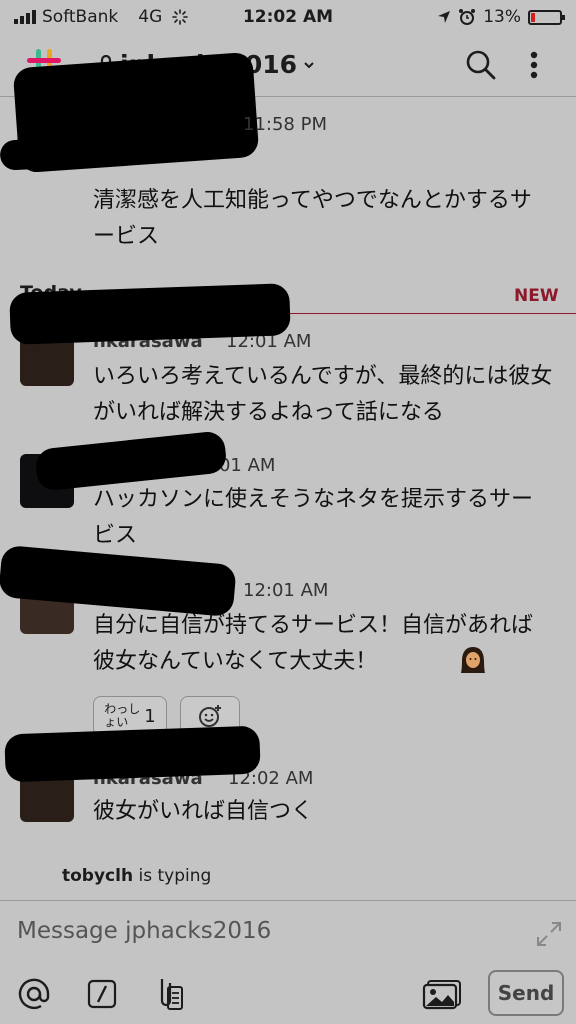  What do you see at coordinates (444, 17) in the screenshot?
I see `location-arrow-icon` at bounding box center [444, 17].